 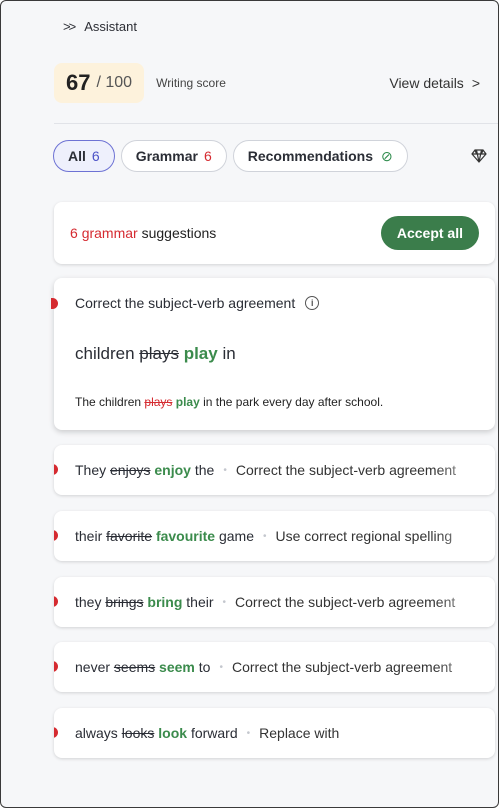 What do you see at coordinates (177, 667) in the screenshot?
I see `text-added: seem` at bounding box center [177, 667].